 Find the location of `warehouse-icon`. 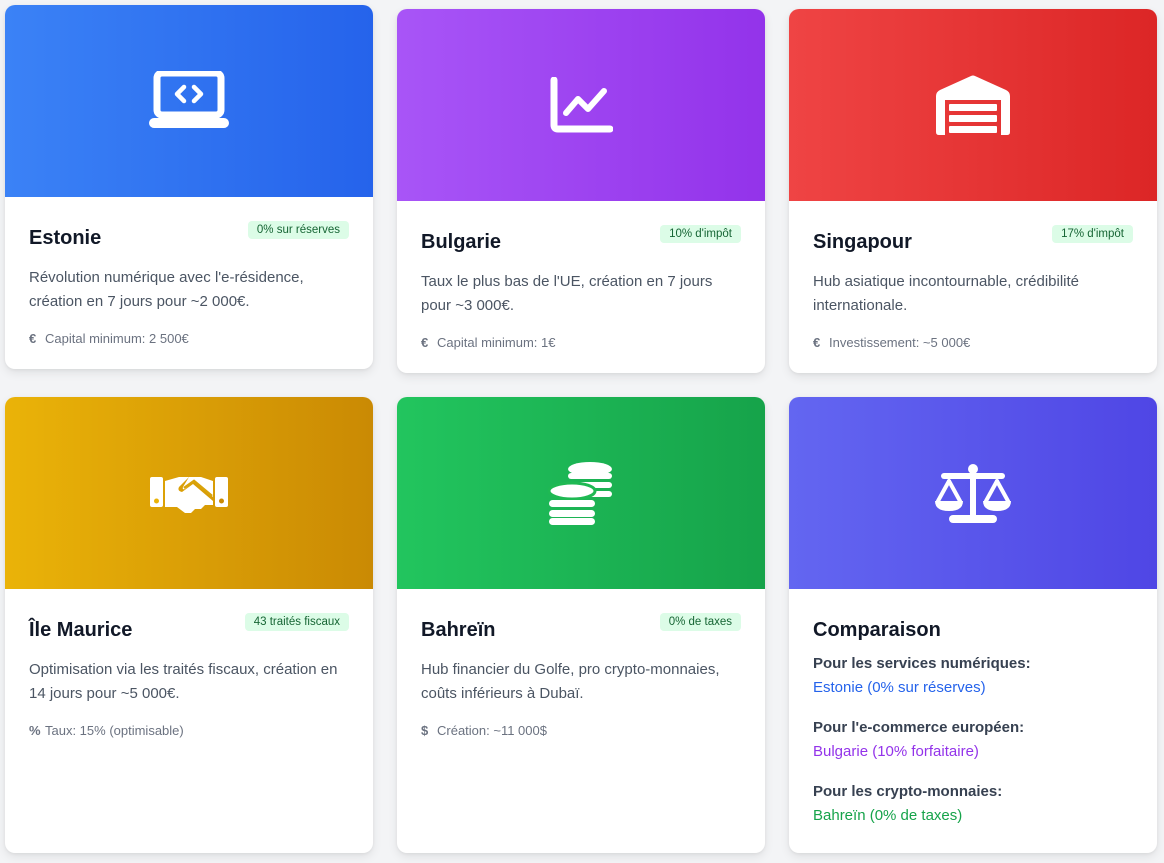

warehouse-icon is located at coordinates (973, 105).